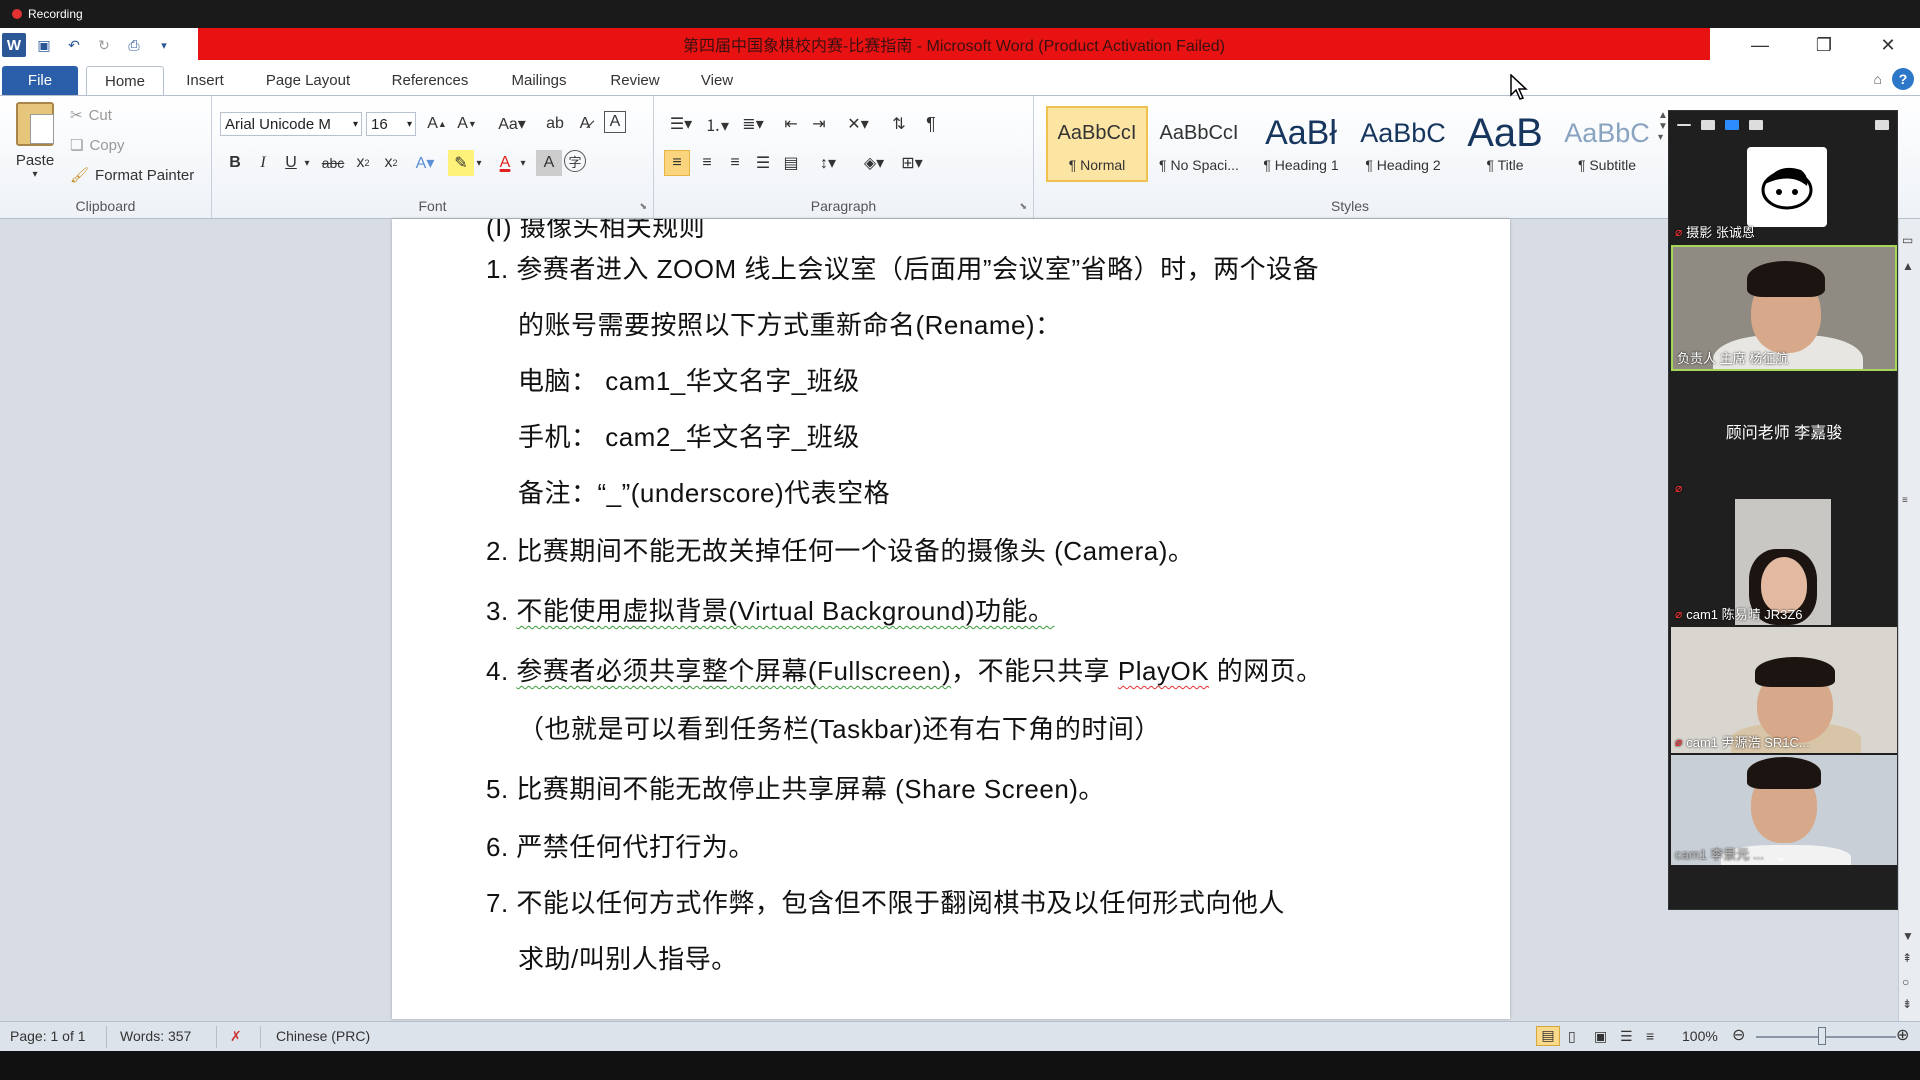  Describe the element at coordinates (291, 124) in the screenshot. I see `font-name-select: Arial Unicode M ▾` at that location.